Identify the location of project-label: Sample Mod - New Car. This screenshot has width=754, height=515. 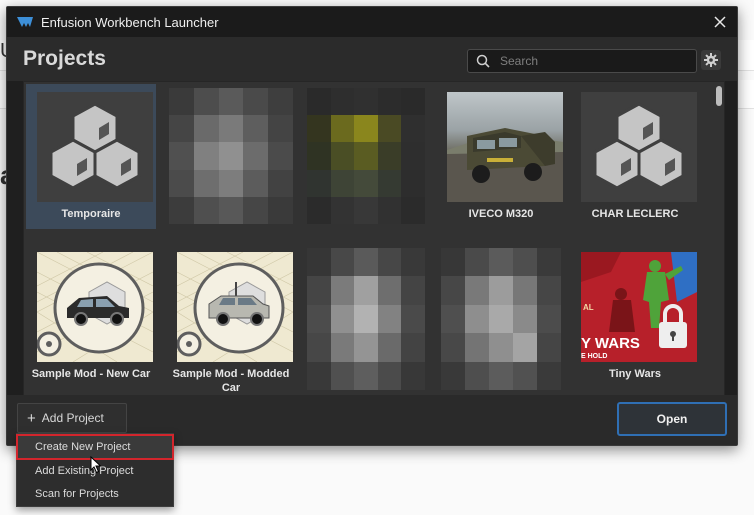
(91, 374).